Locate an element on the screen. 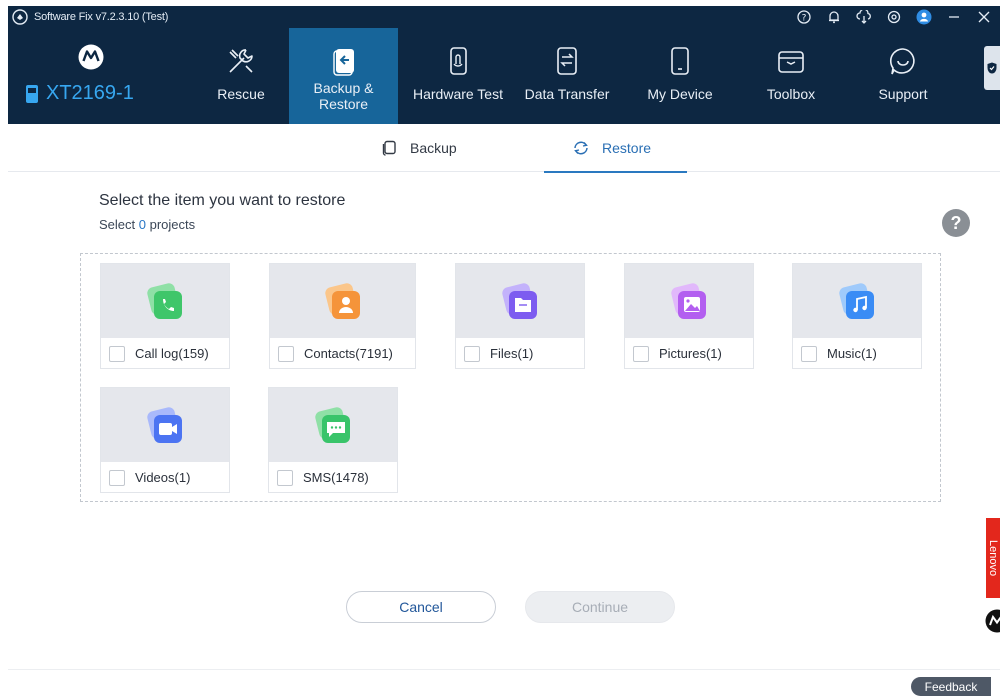 Image resolution: width=1000 pixels, height=696 pixels. item-card-contacts: Contacts(7191) is located at coordinates (342, 316).